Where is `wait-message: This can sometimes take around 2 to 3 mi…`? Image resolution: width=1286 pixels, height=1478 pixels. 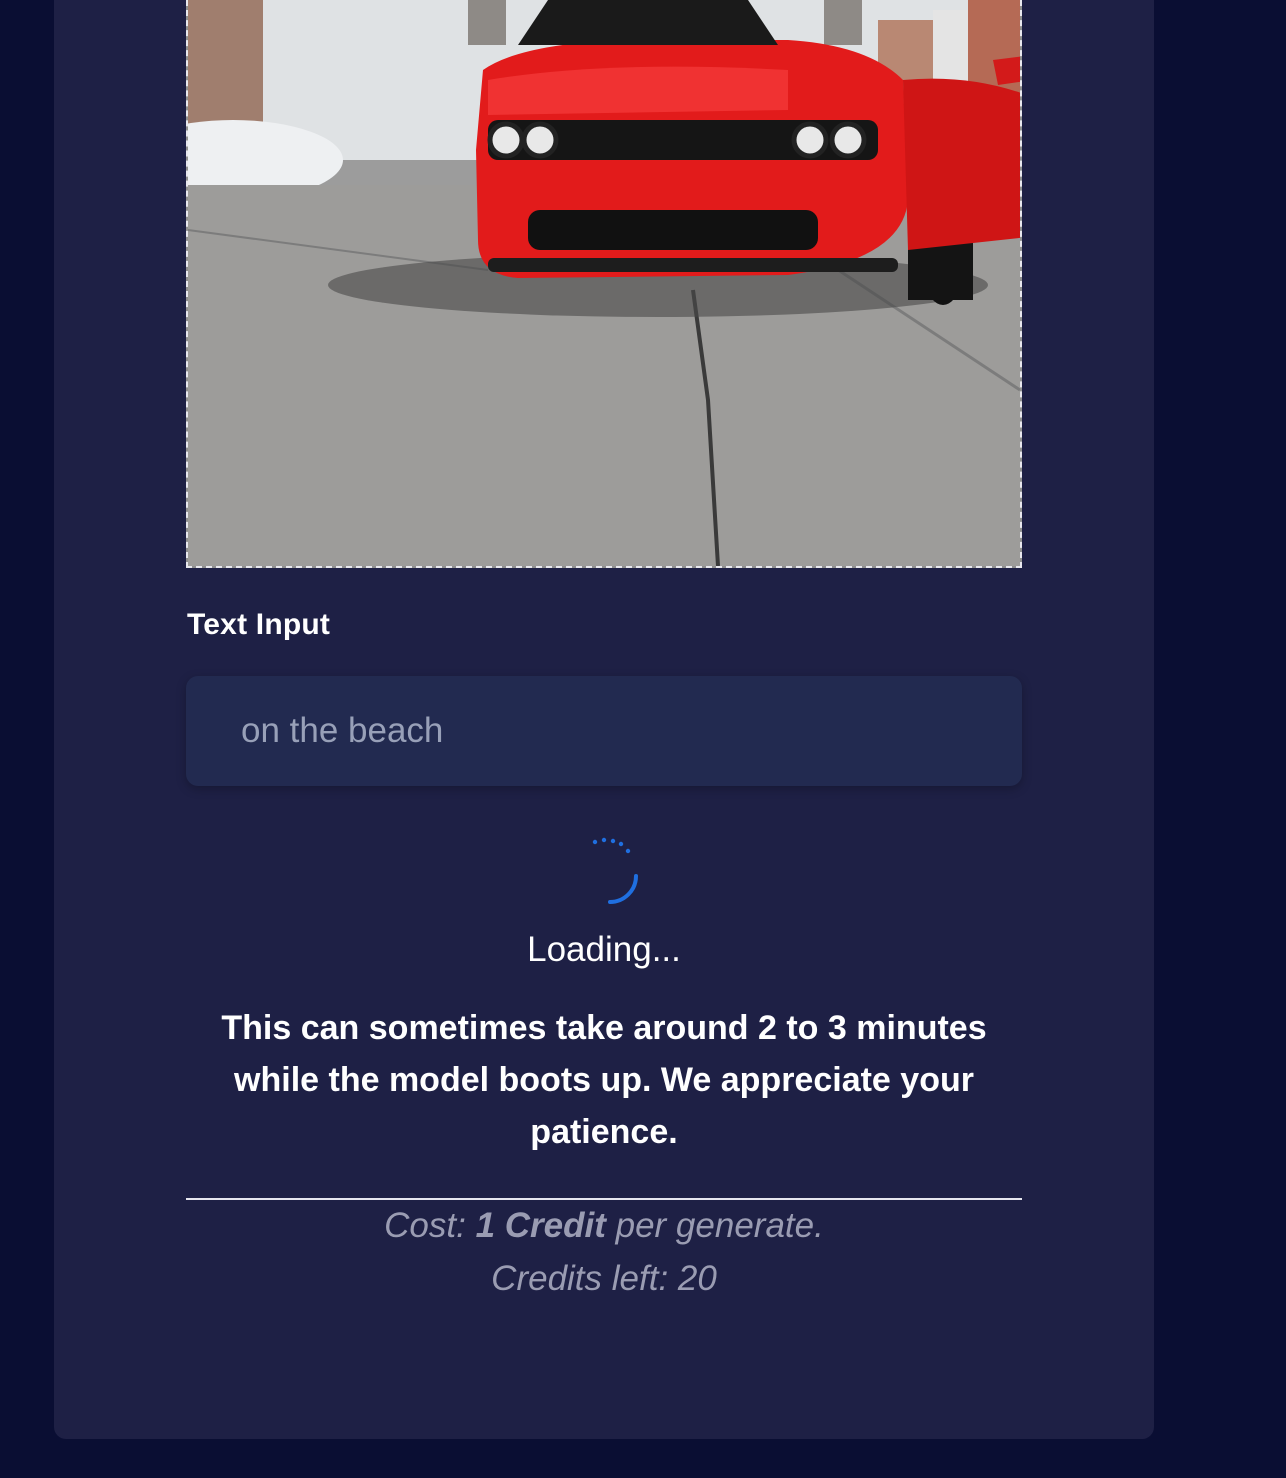 wait-message: This can sometimes take around 2 to 3 mi… is located at coordinates (604, 1080).